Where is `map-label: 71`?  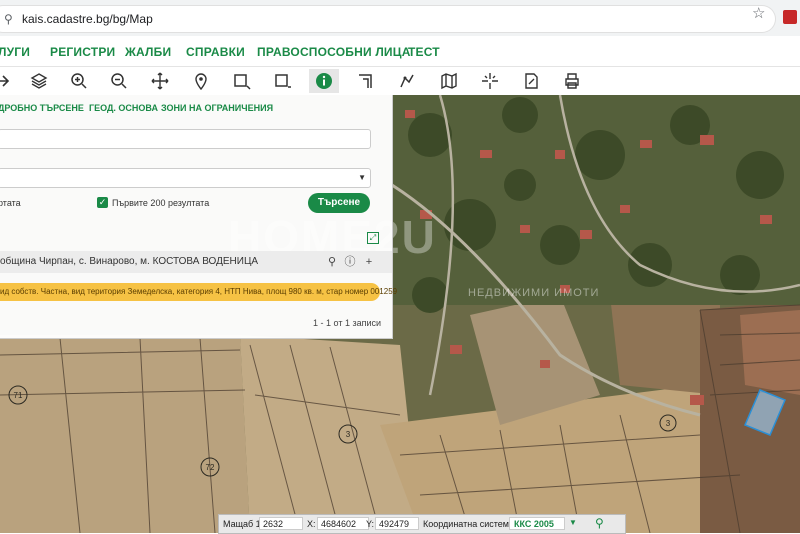
map-label: 71 is located at coordinates (18, 395).